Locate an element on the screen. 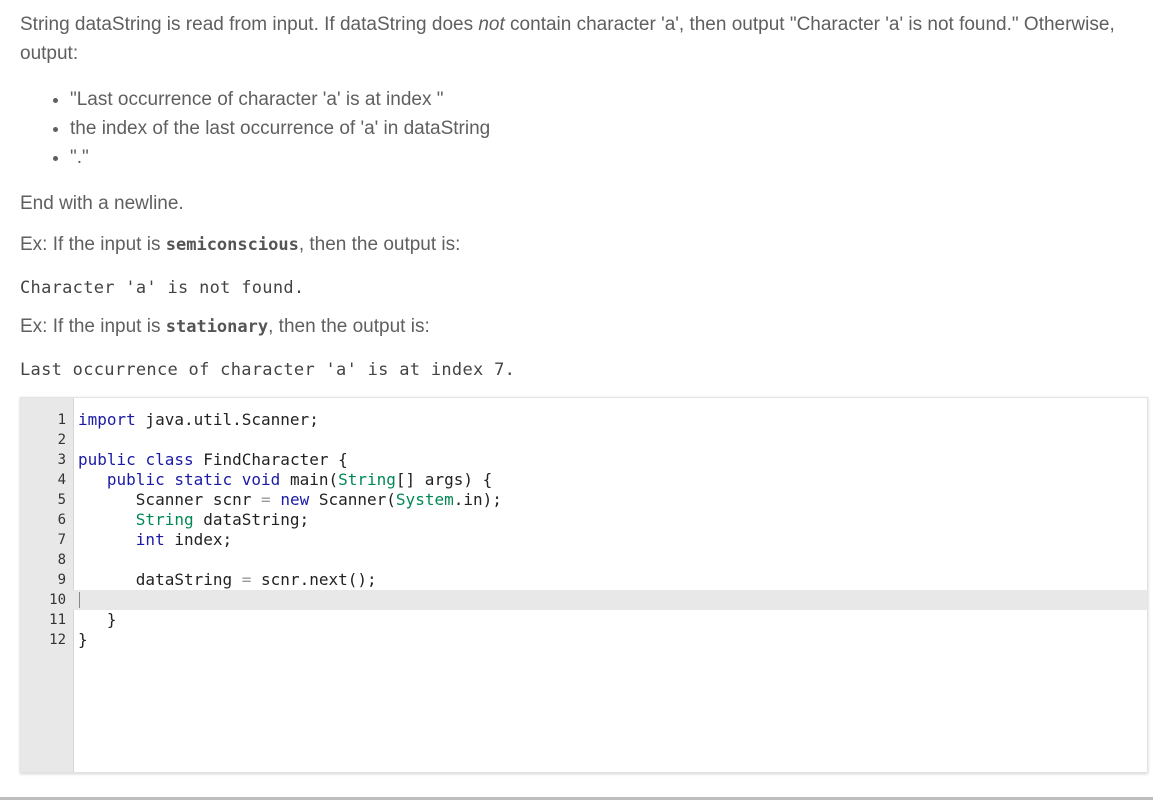 The width and height of the screenshot is (1153, 800). code-line: 2 is located at coordinates (584, 440).